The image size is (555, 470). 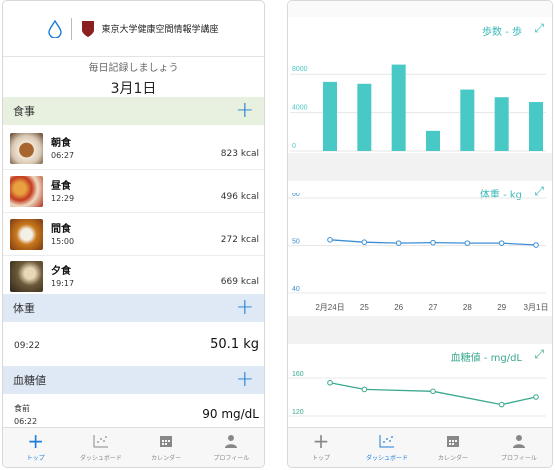 I want to click on meal-kcal: 823 kcal, so click(x=239, y=154).